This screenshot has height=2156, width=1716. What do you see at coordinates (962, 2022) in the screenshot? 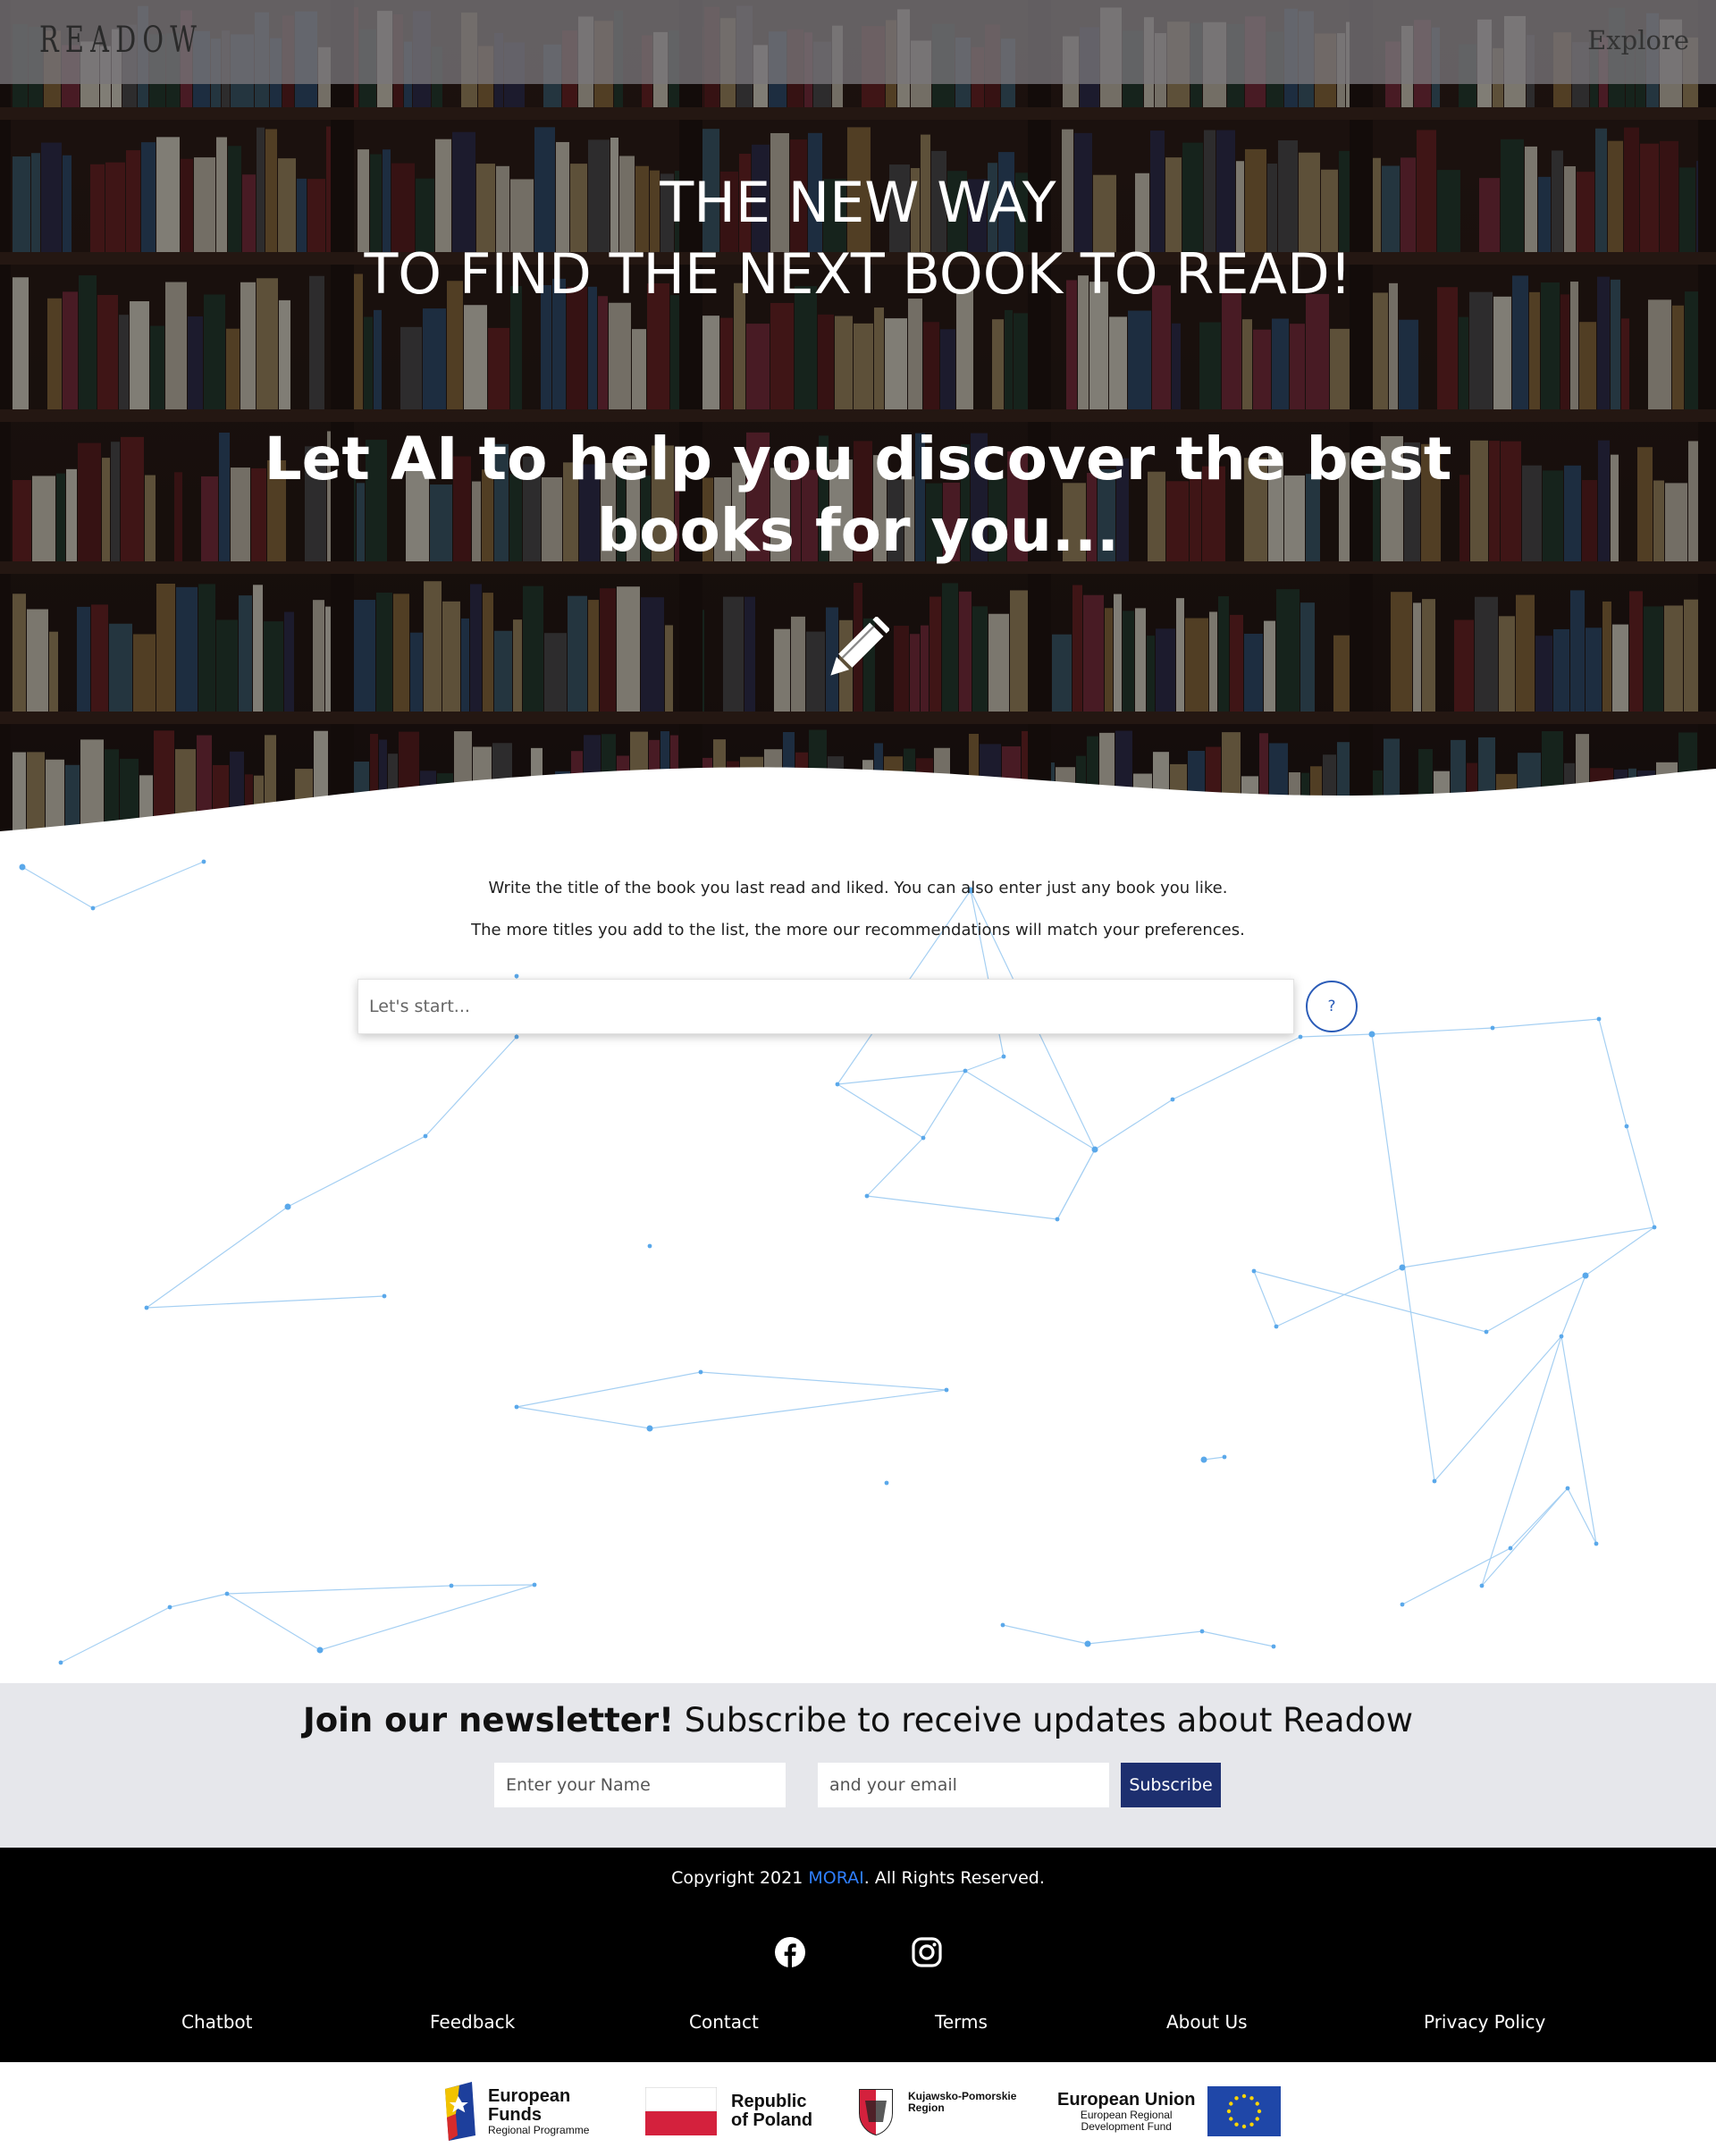
I see `footer-link-terms: Terms` at bounding box center [962, 2022].